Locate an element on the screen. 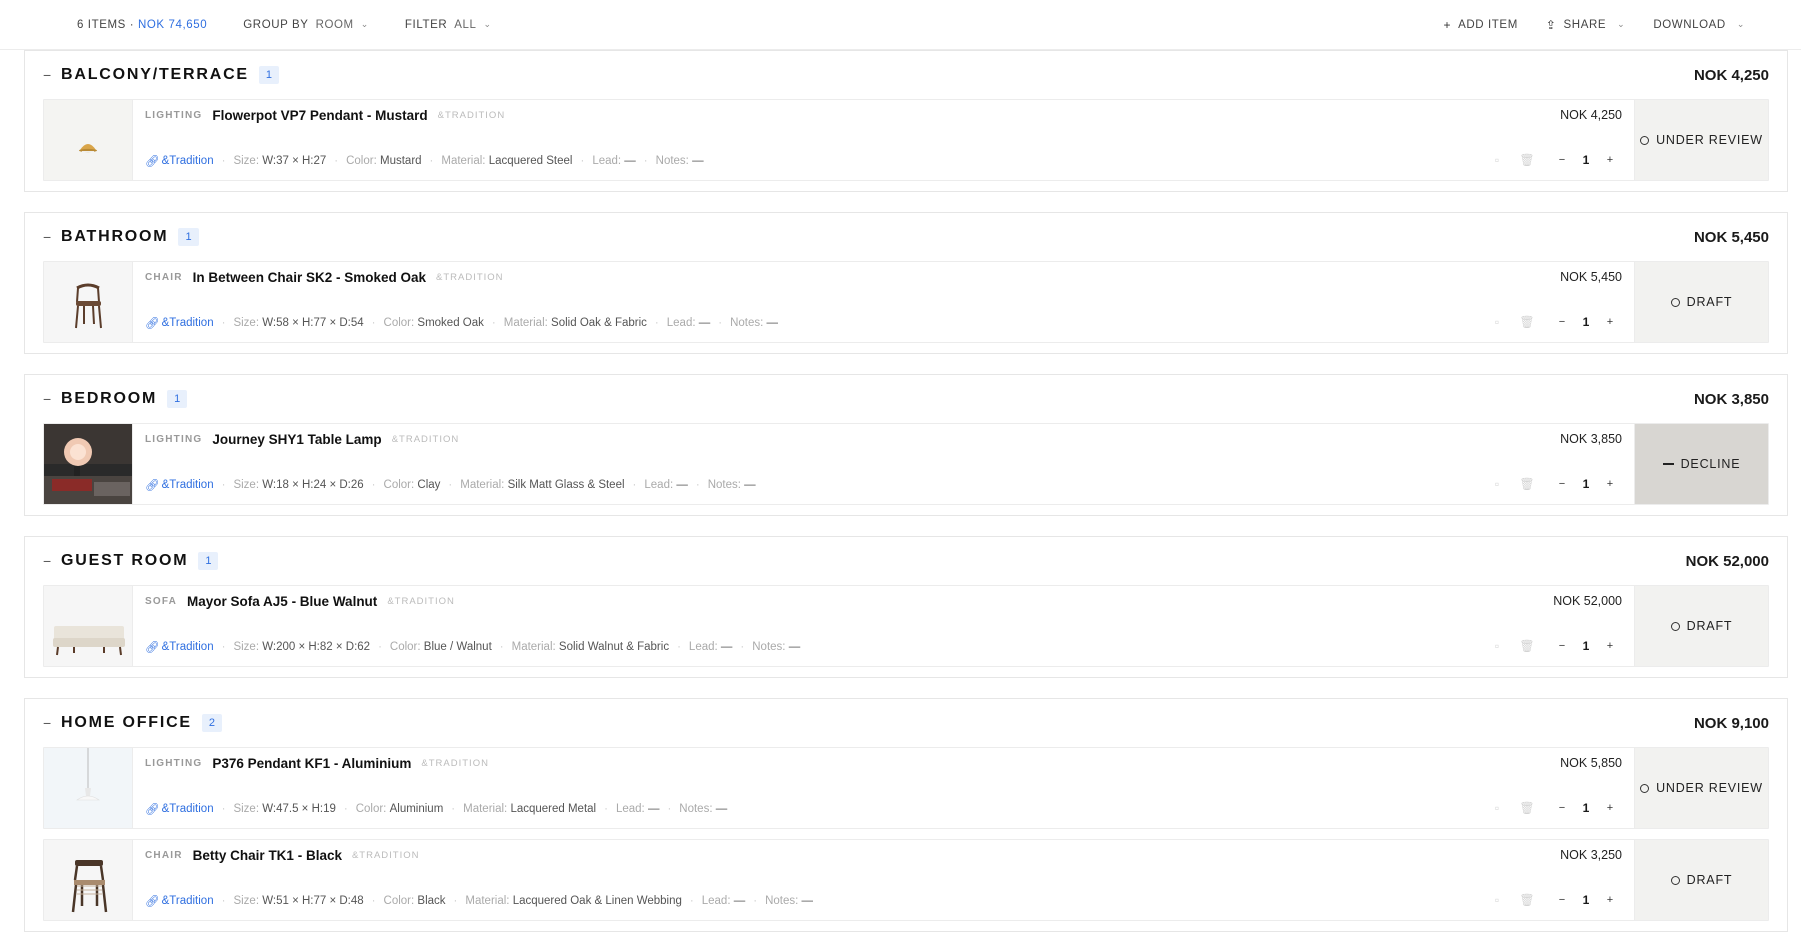 Image resolution: width=1801 pixels, height=949 pixels. room-header: − BATHROOM 1 NOK 5,450 is located at coordinates (906, 237).